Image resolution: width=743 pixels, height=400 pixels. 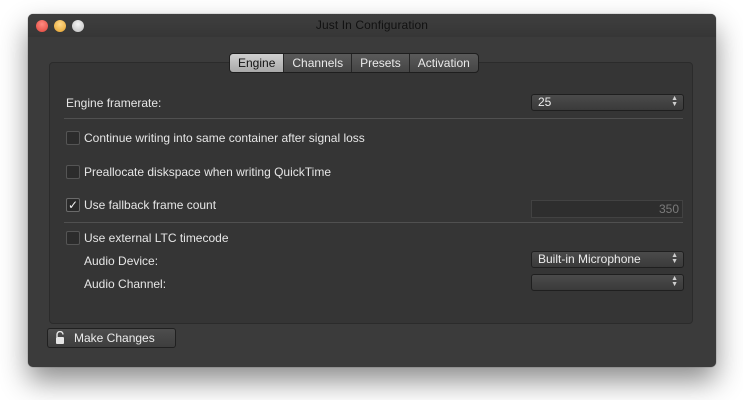 I want to click on unlocked-padlock-icon, so click(x=60, y=337).